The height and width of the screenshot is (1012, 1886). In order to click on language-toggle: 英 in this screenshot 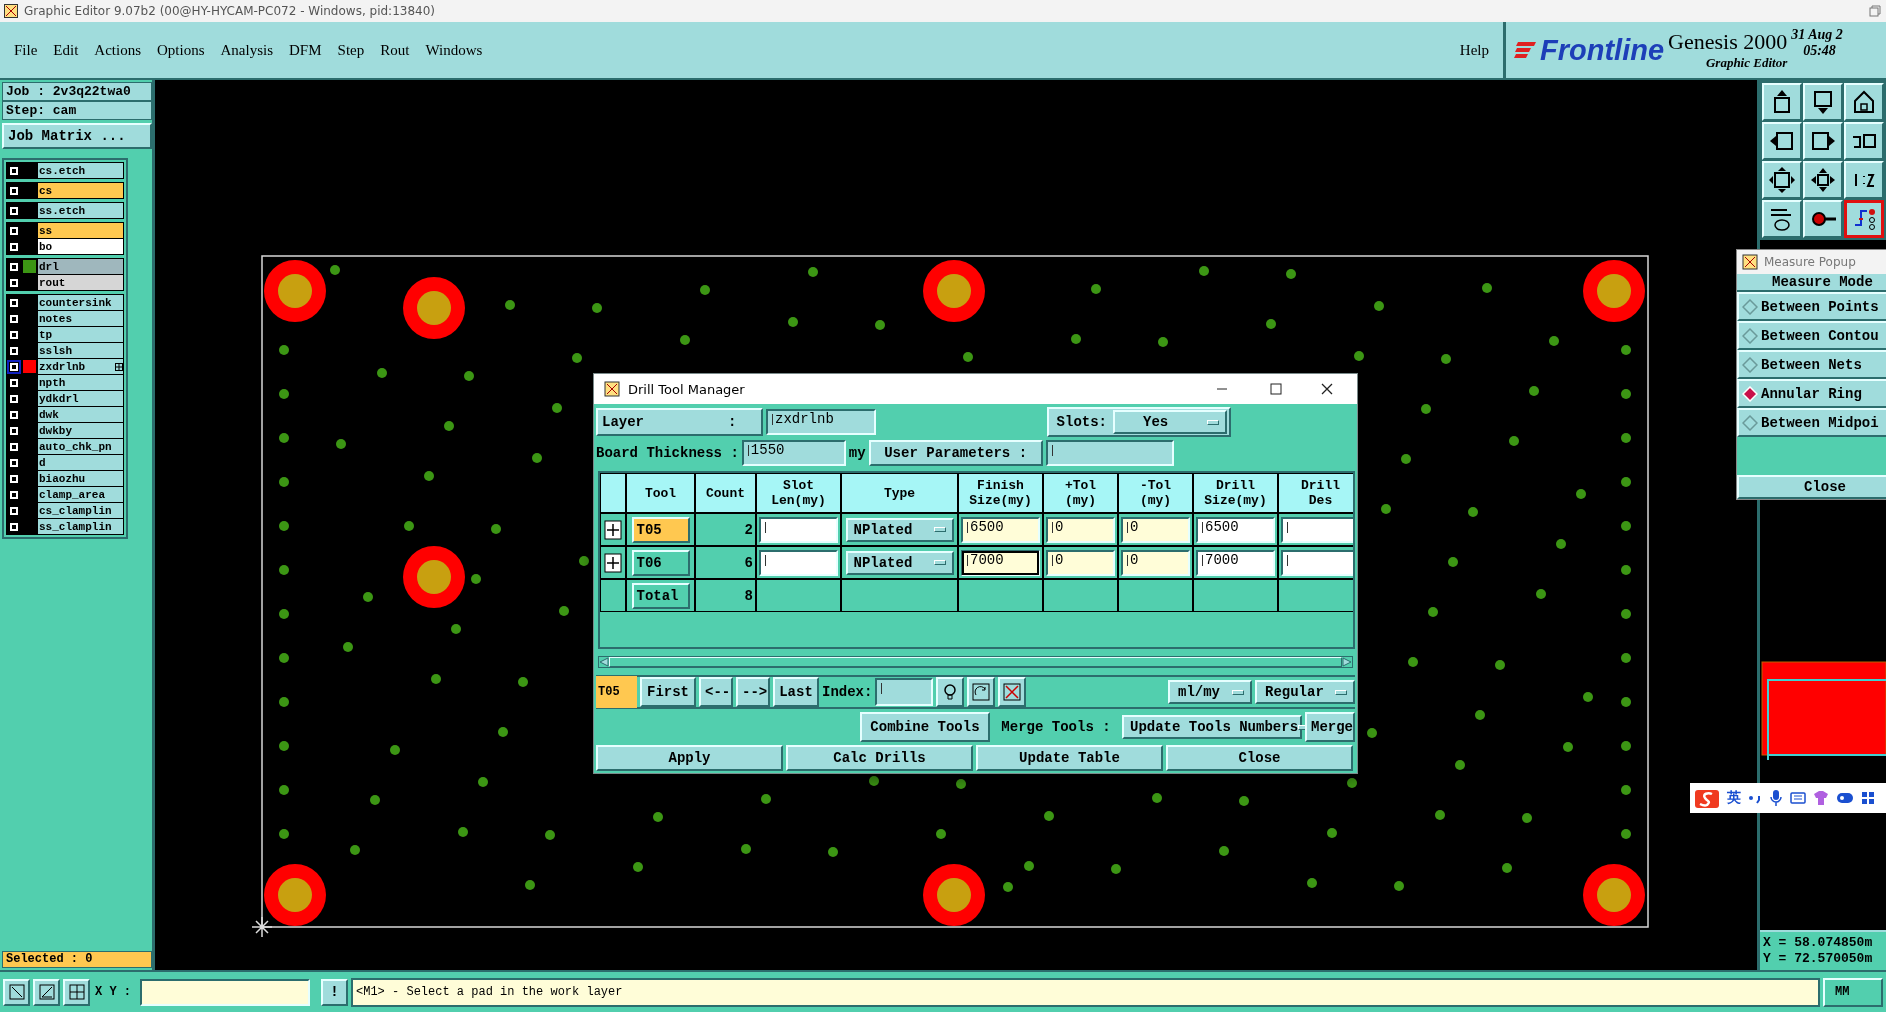, I will do `click(1734, 798)`.